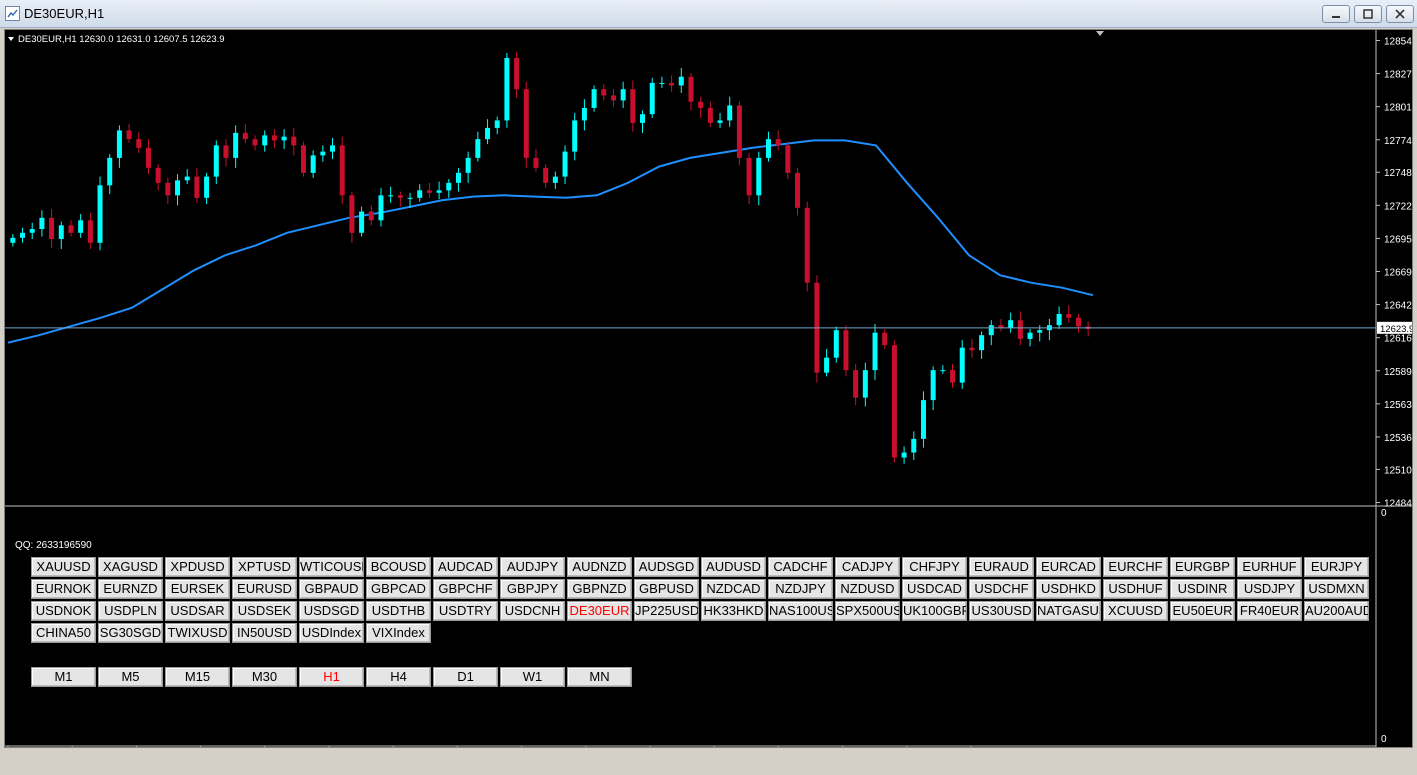 This screenshot has width=1417, height=775. What do you see at coordinates (197, 589) in the screenshot?
I see `symbol-button-eursek: EURSEK` at bounding box center [197, 589].